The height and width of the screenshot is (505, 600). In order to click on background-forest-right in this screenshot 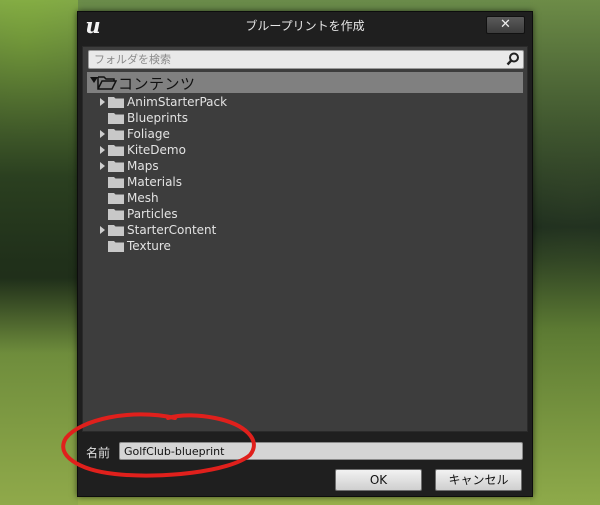, I will do `click(565, 252)`.